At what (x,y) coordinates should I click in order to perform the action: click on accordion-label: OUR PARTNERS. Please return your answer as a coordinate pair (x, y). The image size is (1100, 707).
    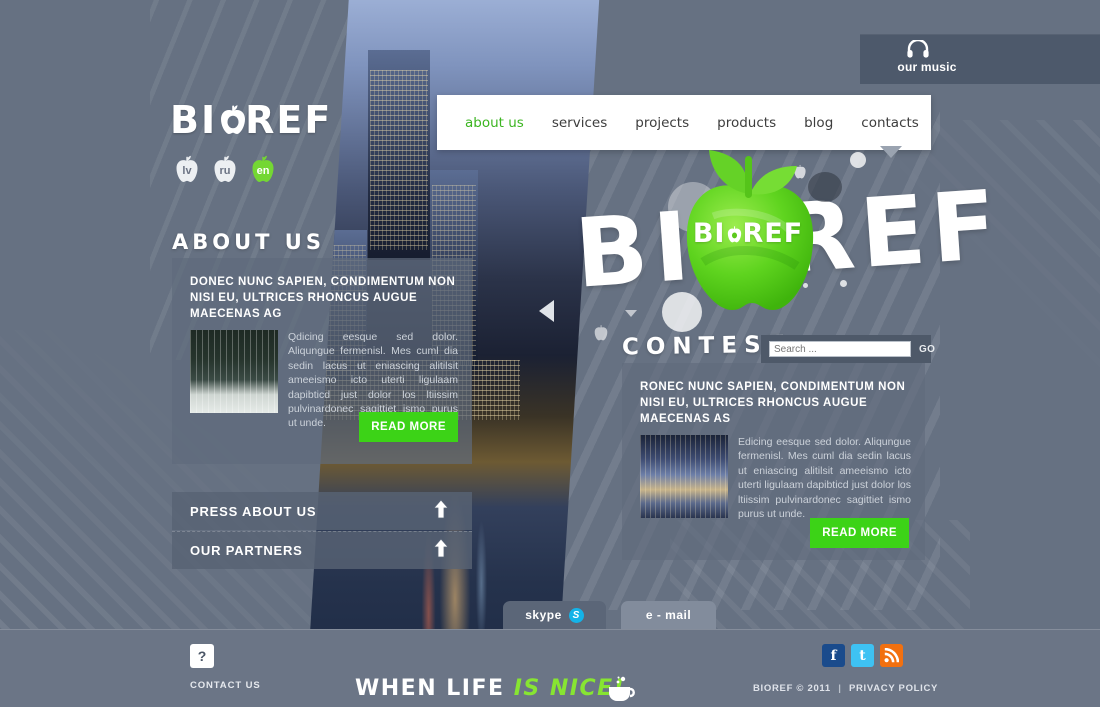
    Looking at the image, I should click on (246, 550).